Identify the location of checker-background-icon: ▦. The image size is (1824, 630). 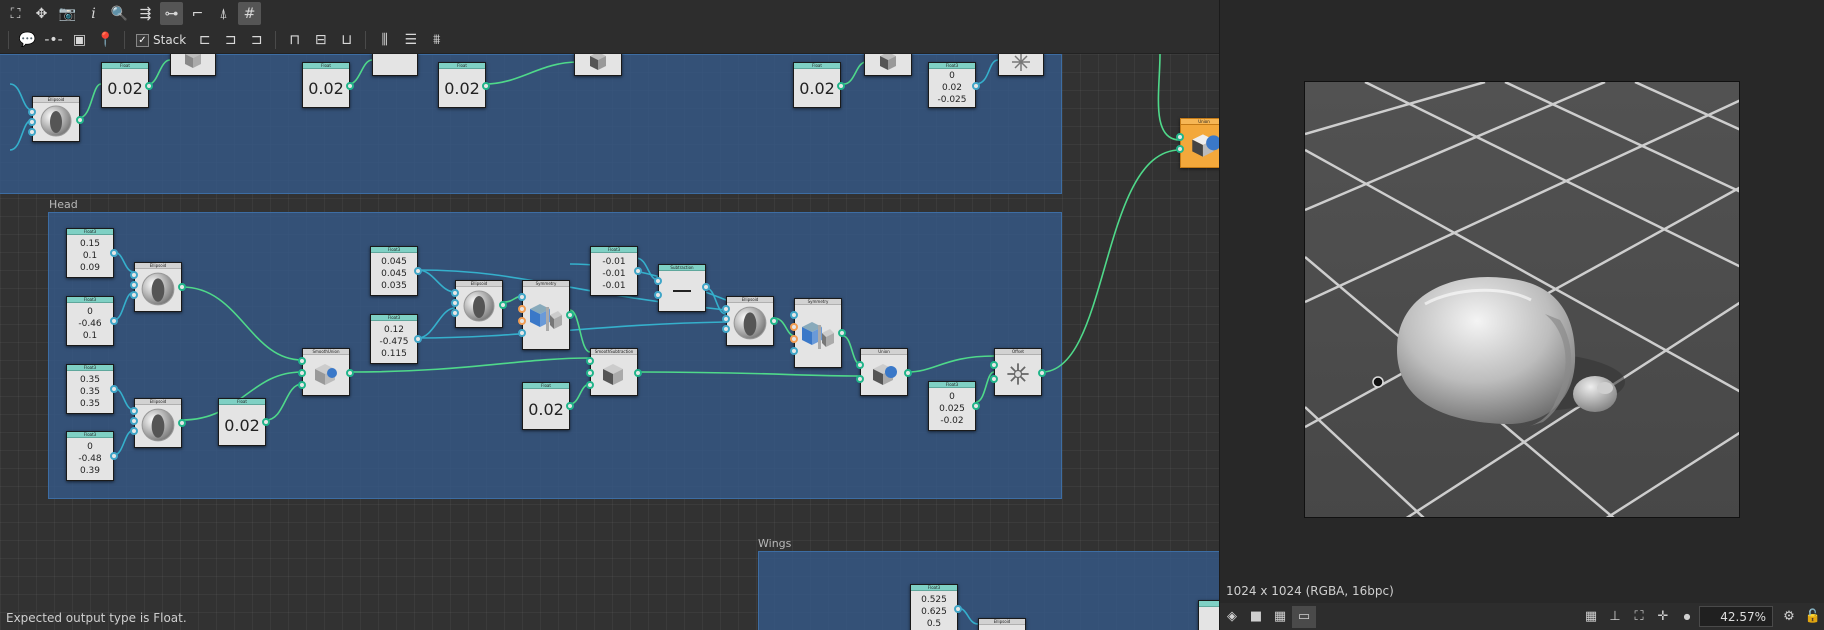
(1280, 617).